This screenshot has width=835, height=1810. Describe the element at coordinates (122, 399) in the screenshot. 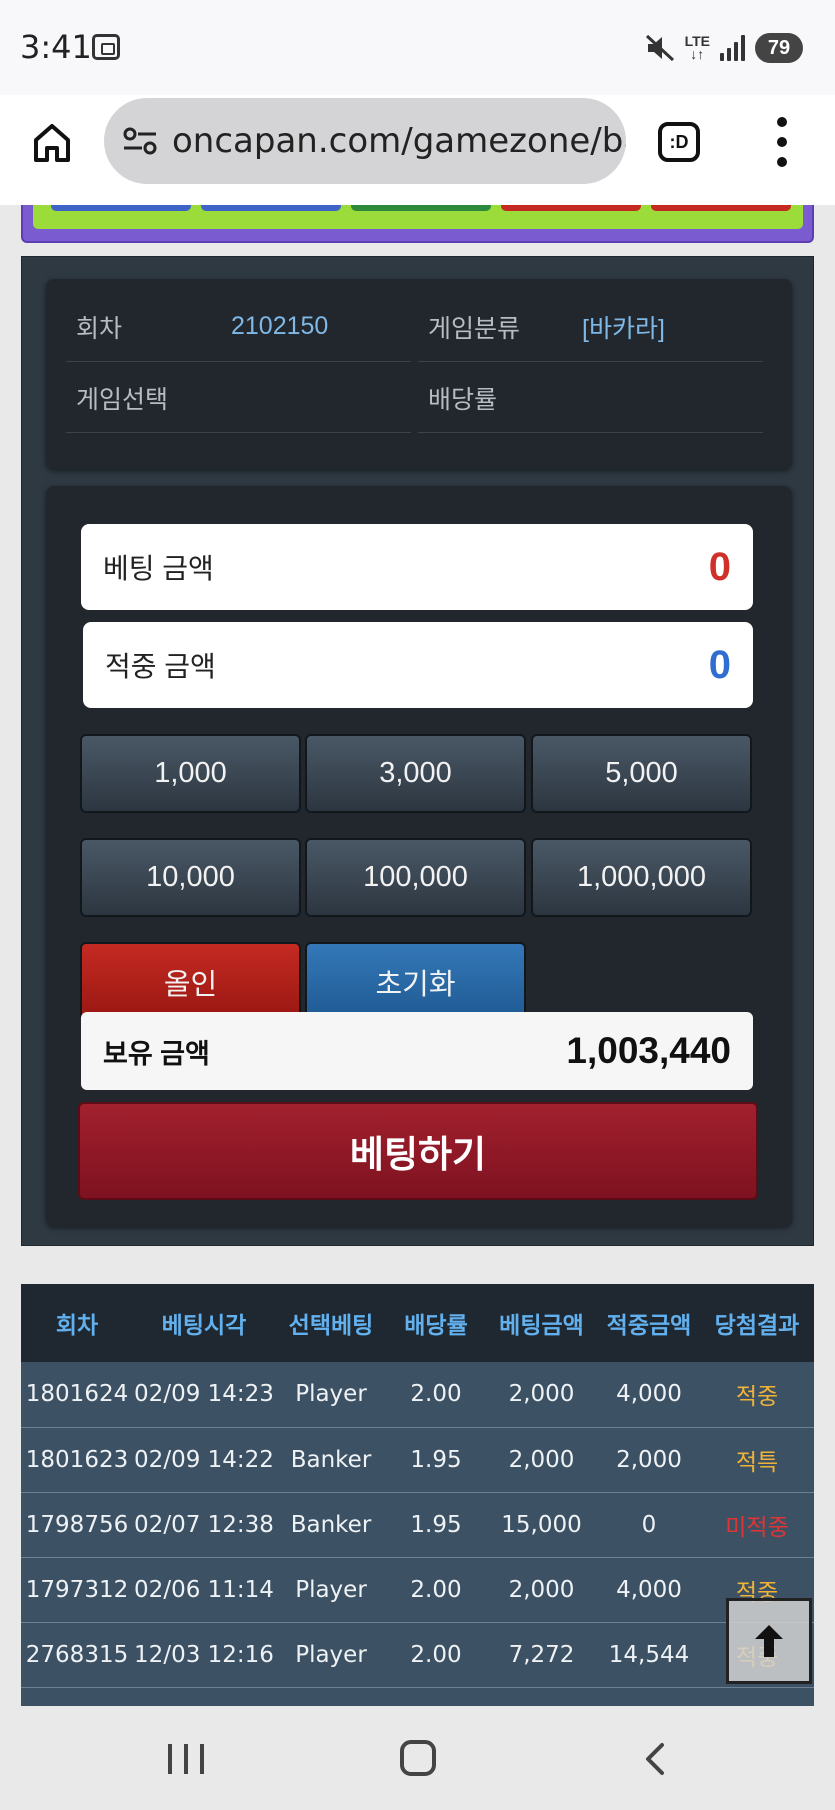

I see `game-select-label: 게임선택` at that location.